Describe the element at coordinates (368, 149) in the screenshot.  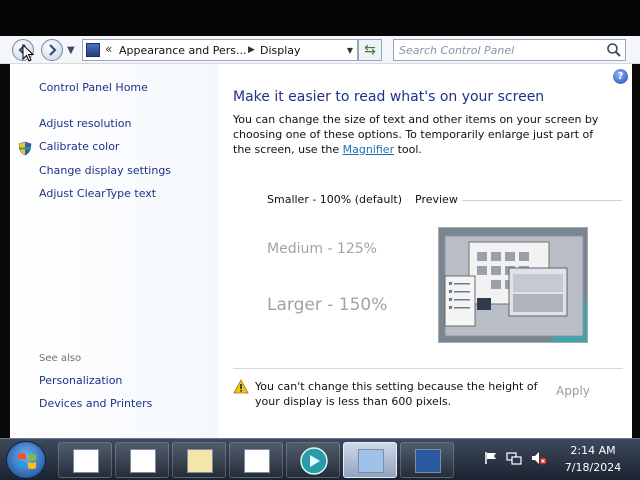
I see `magnifier-link: Magnifier` at that location.